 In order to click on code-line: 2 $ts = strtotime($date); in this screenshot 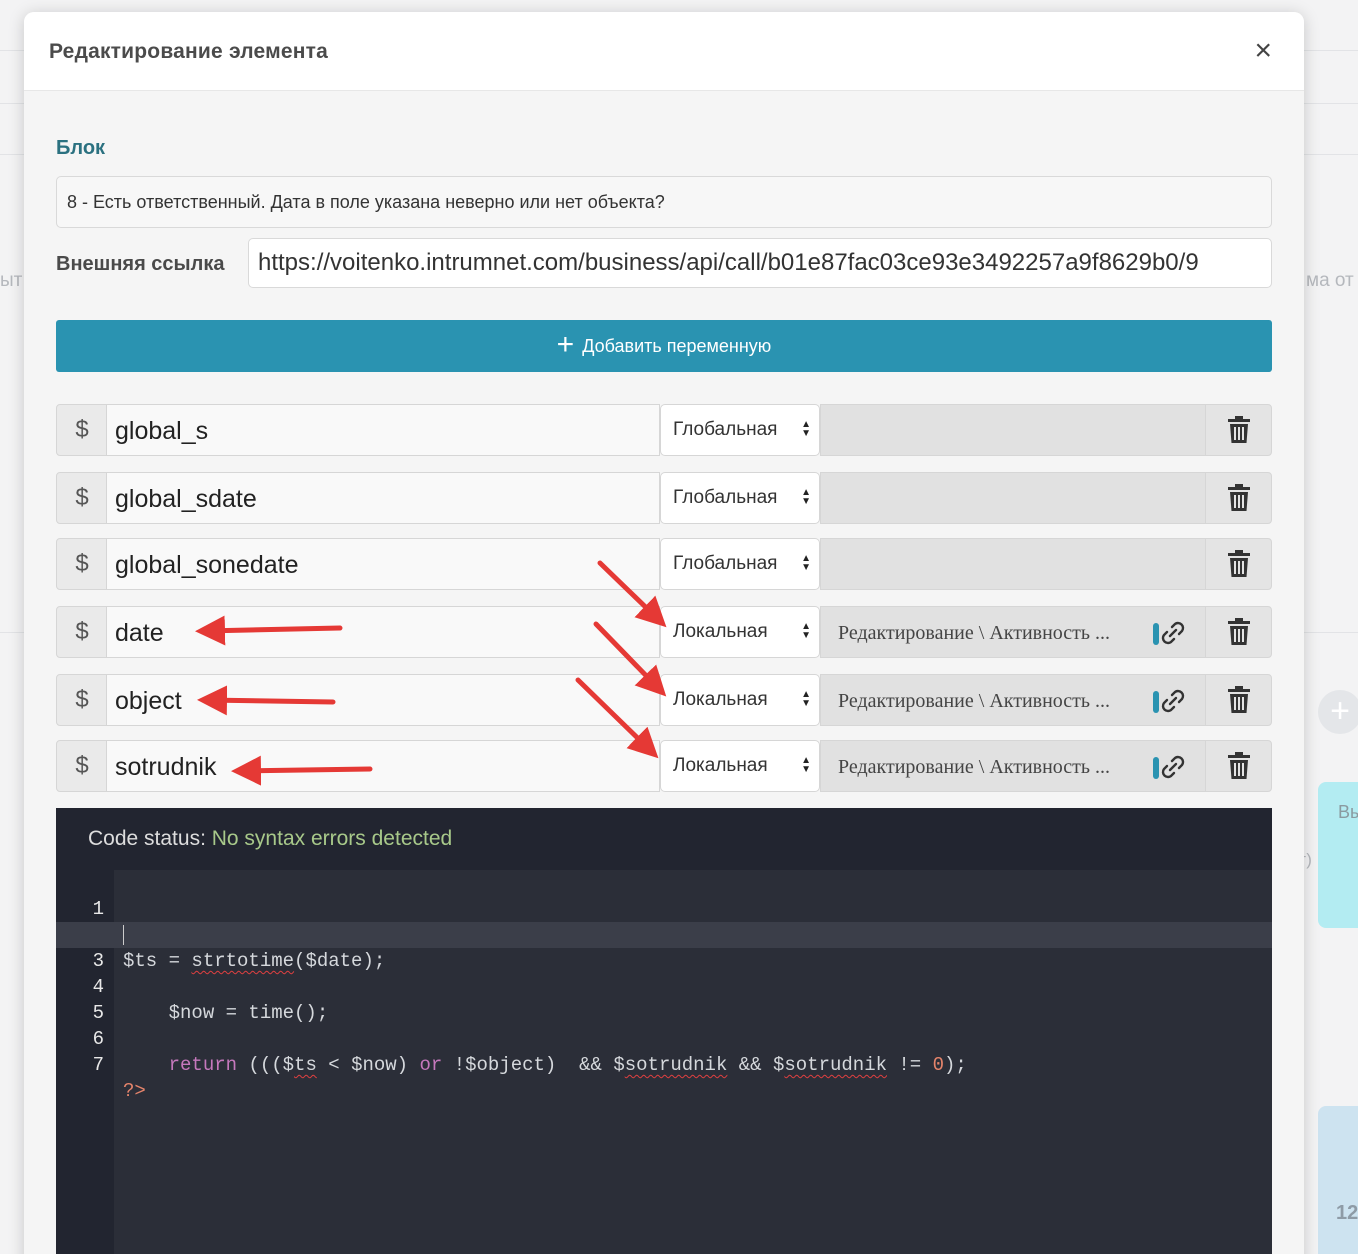, I will do `click(664, 934)`.